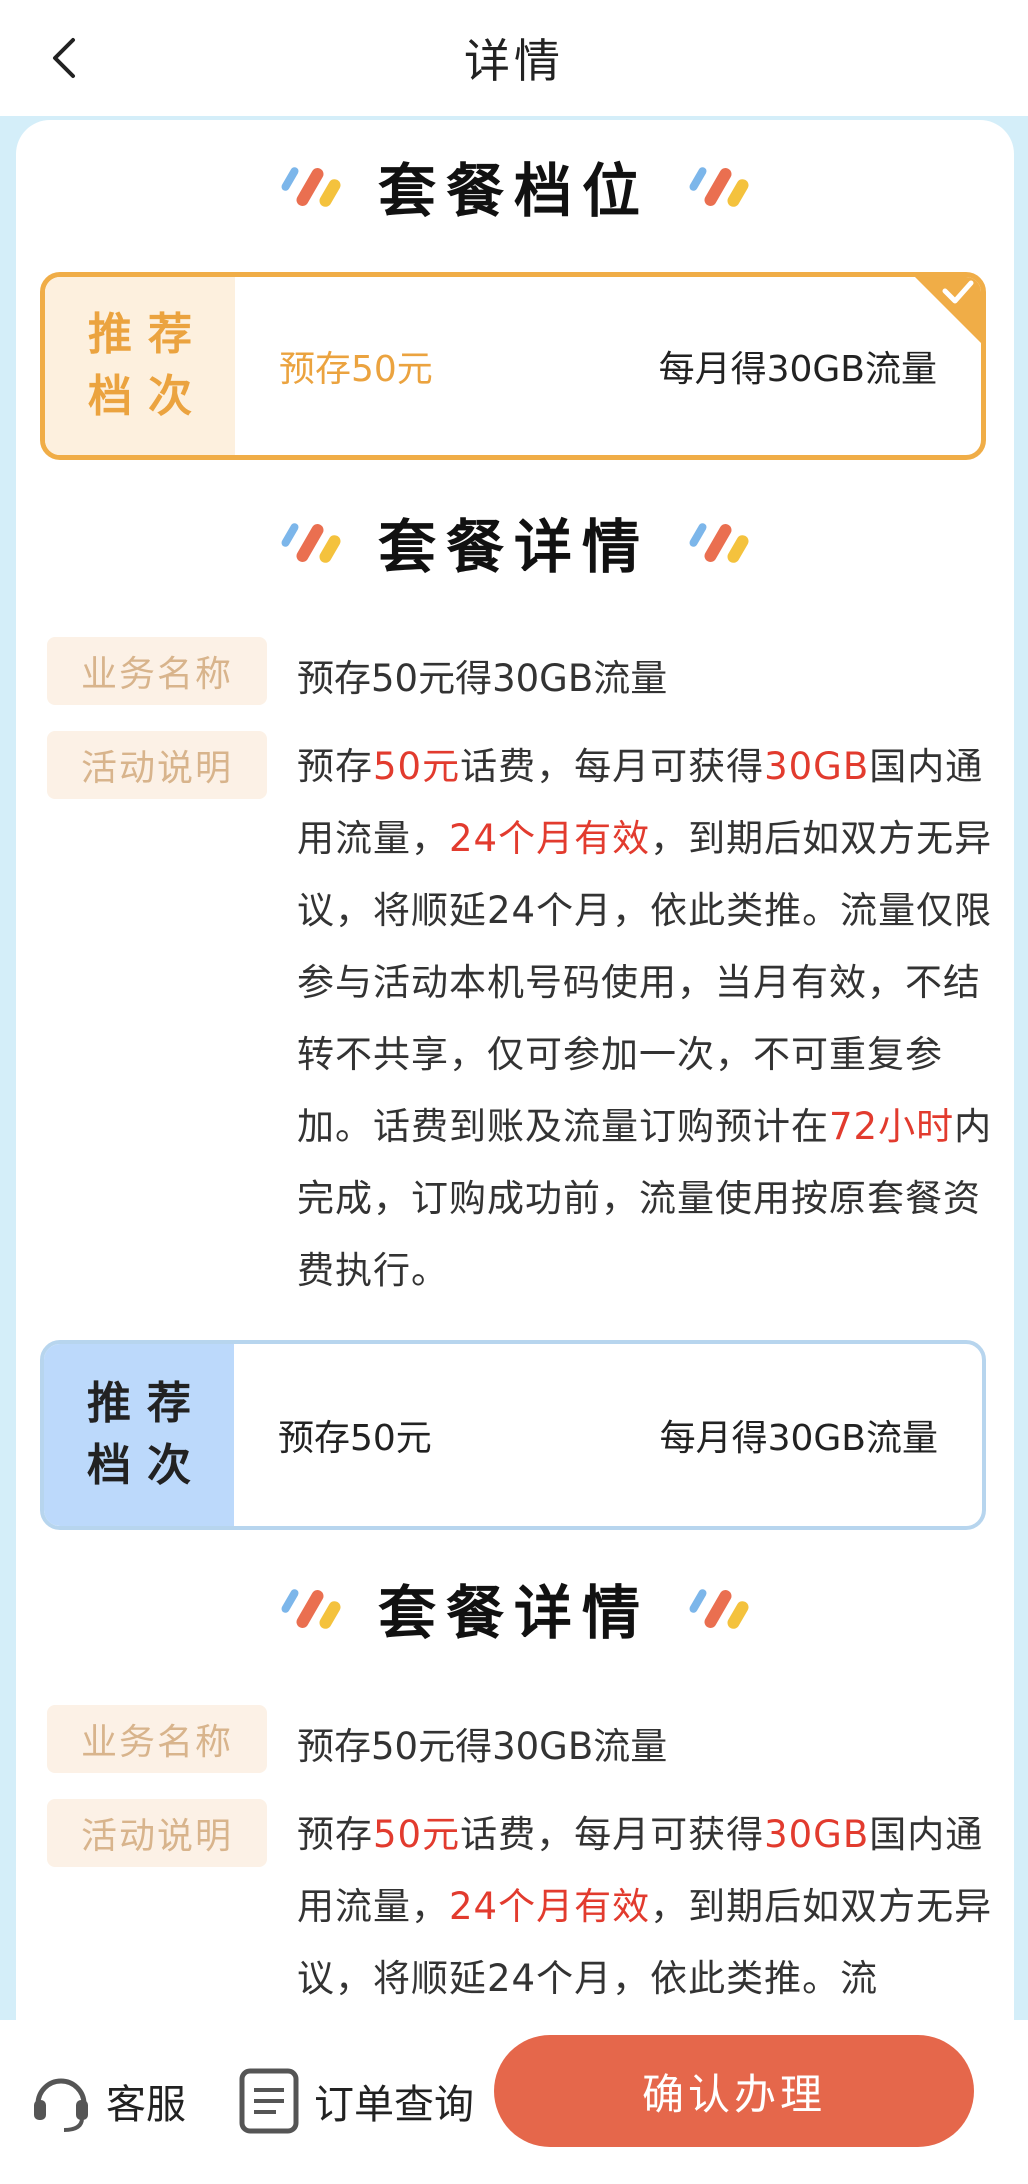 This screenshot has height=2184, width=1028. What do you see at coordinates (64, 58) in the screenshot?
I see `back-icon` at bounding box center [64, 58].